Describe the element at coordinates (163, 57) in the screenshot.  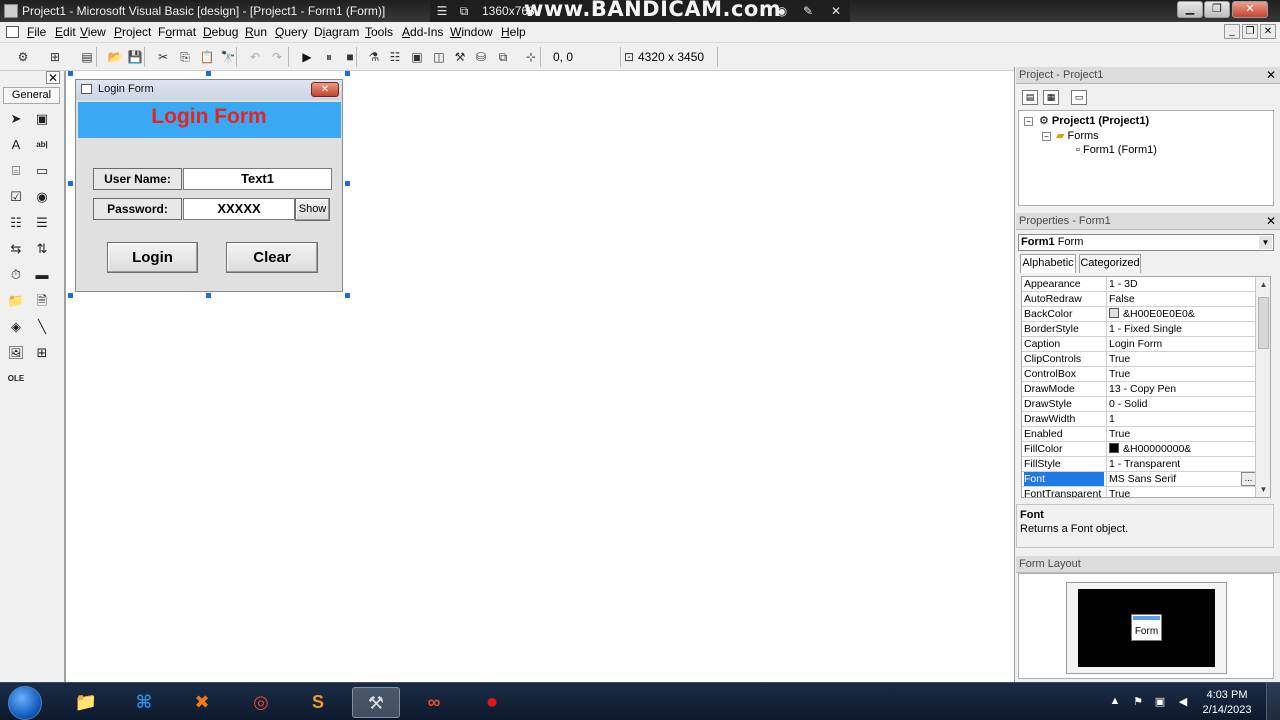
I see `cut-icon: ✂` at that location.